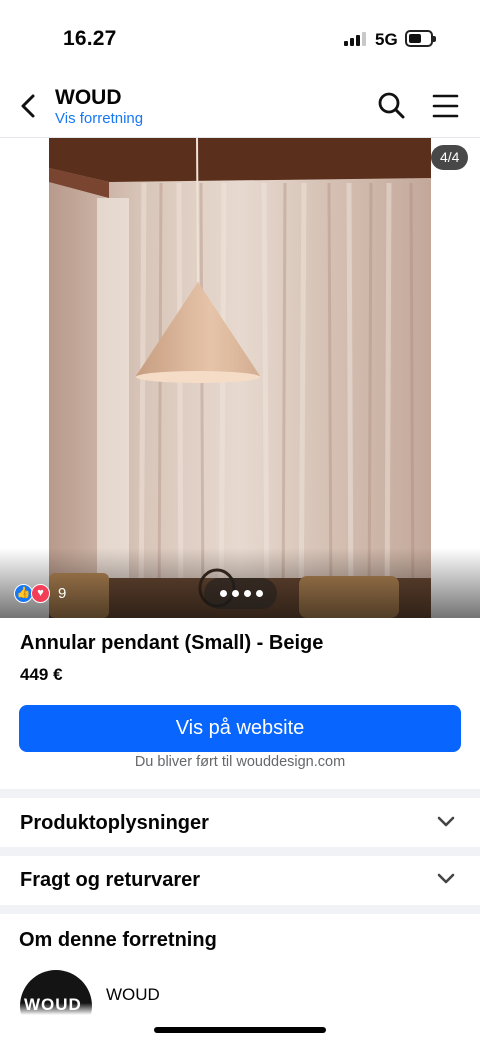  I want to click on view-on-website-button: Vis på website, so click(240, 728).